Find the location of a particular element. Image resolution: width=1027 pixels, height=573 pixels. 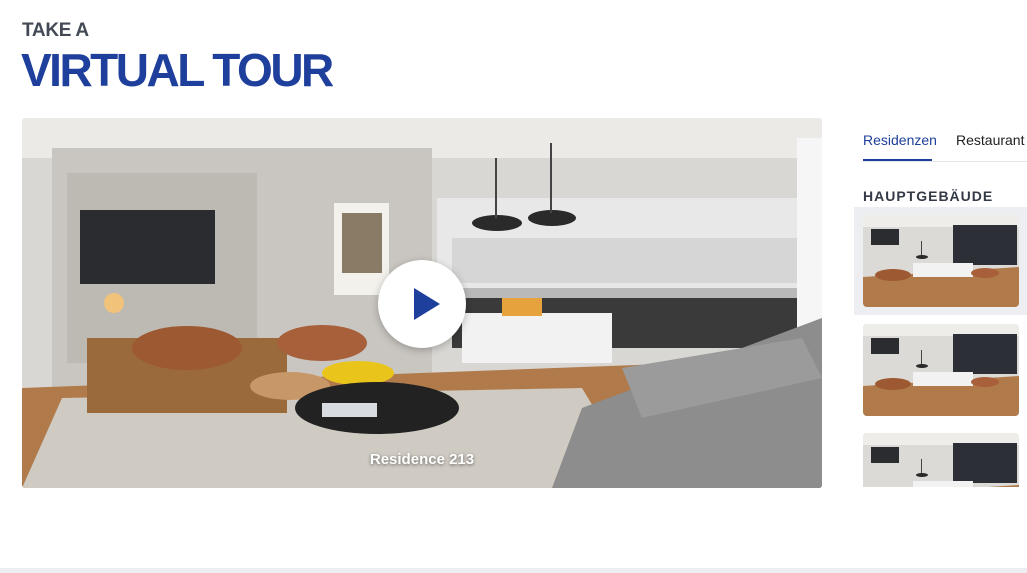

tab-label: Restaurant is located at coordinates (990, 140).